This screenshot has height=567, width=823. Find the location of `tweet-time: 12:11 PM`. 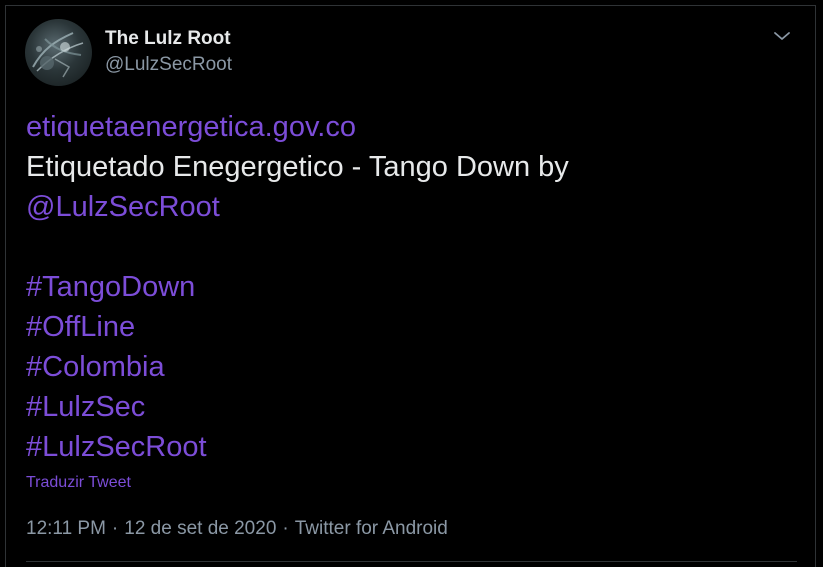

tweet-time: 12:11 PM is located at coordinates (66, 528).